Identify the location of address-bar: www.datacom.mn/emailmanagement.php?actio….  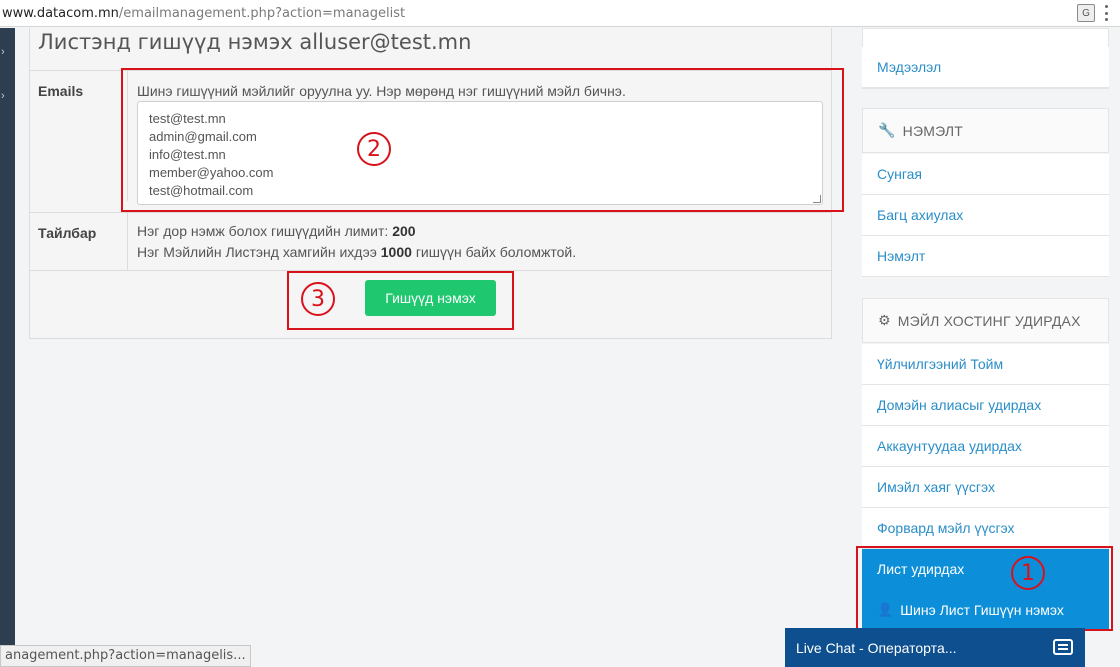
(560, 13).